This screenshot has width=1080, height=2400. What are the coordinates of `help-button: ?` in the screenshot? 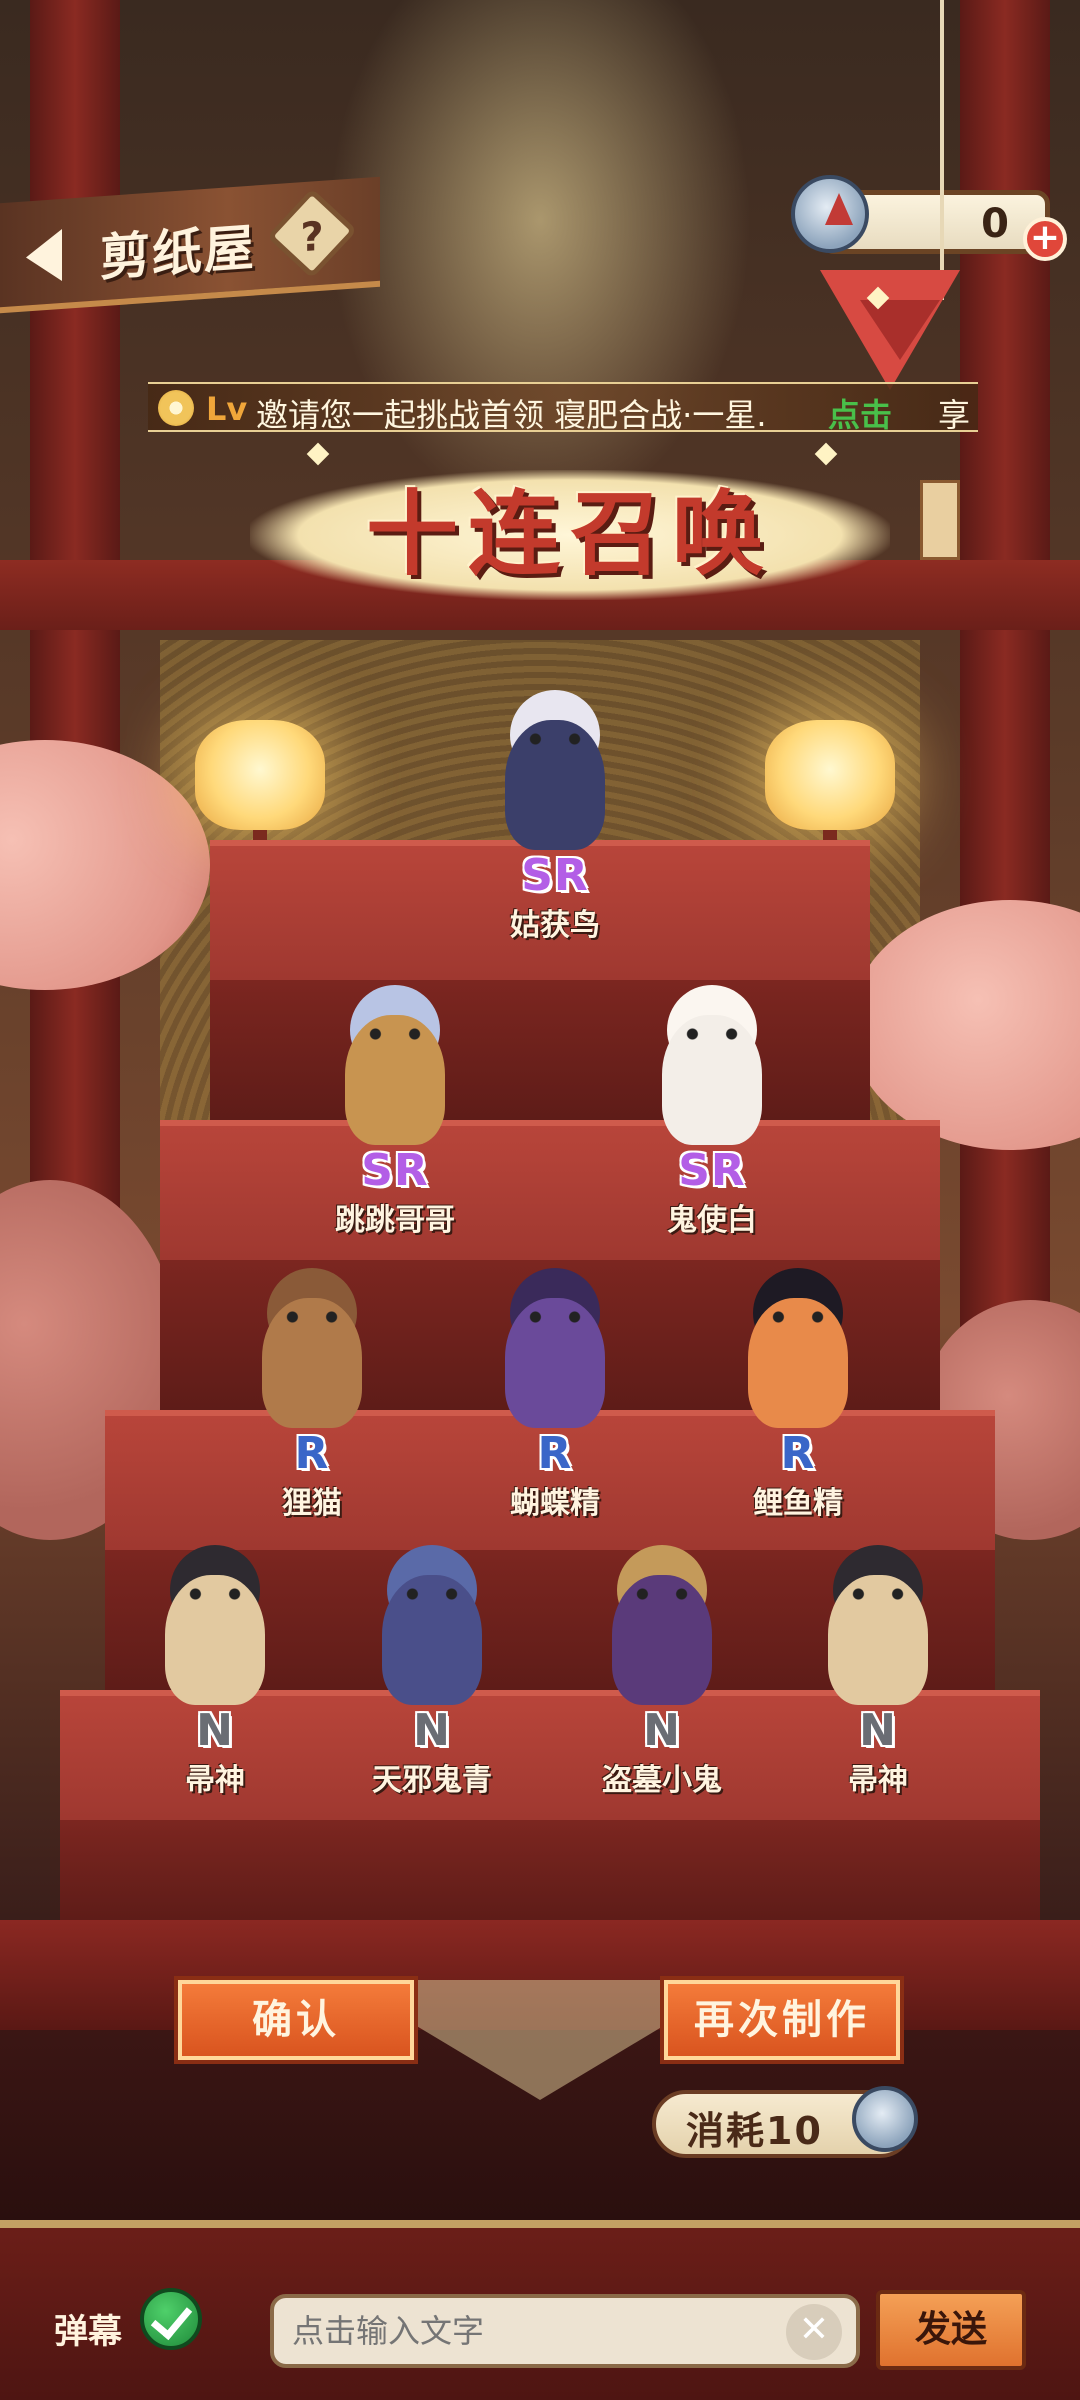 It's located at (312, 233).